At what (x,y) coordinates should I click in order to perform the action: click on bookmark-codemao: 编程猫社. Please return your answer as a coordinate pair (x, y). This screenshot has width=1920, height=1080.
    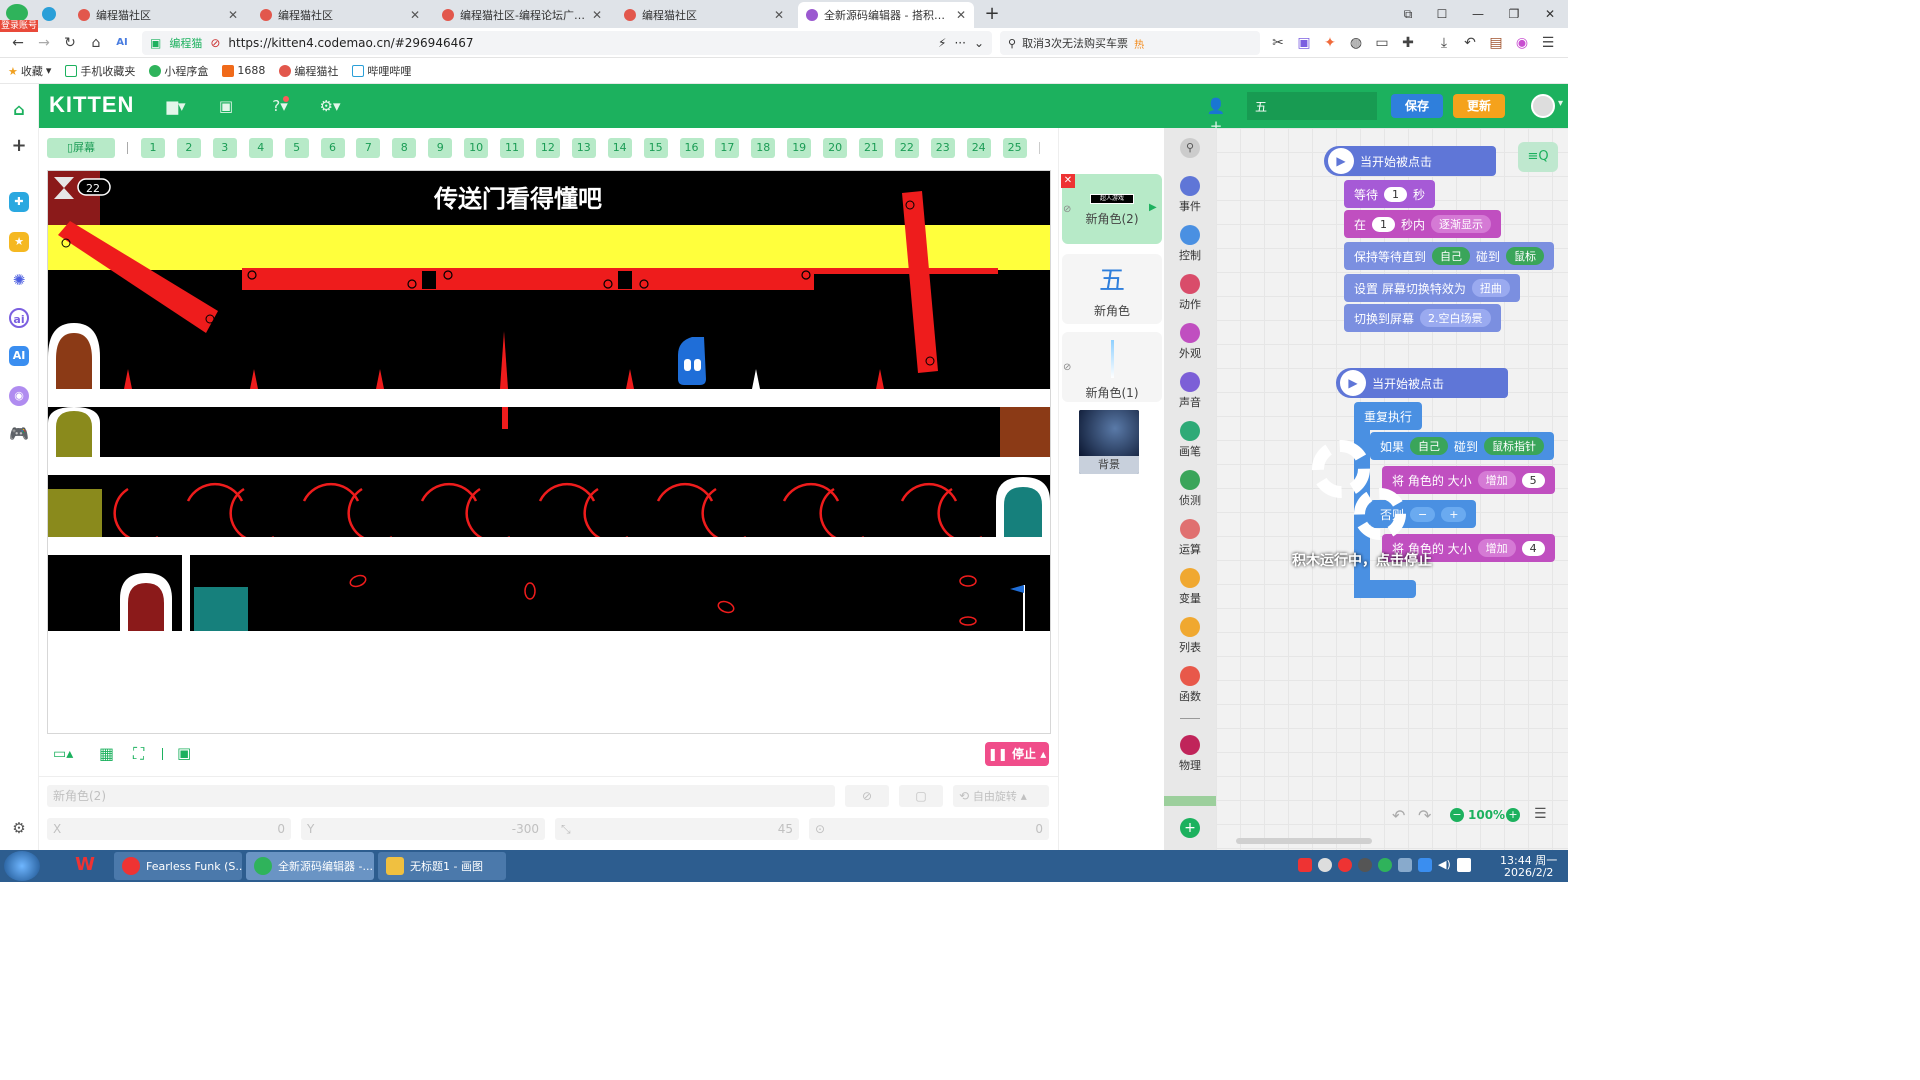
    Looking at the image, I should click on (308, 71).